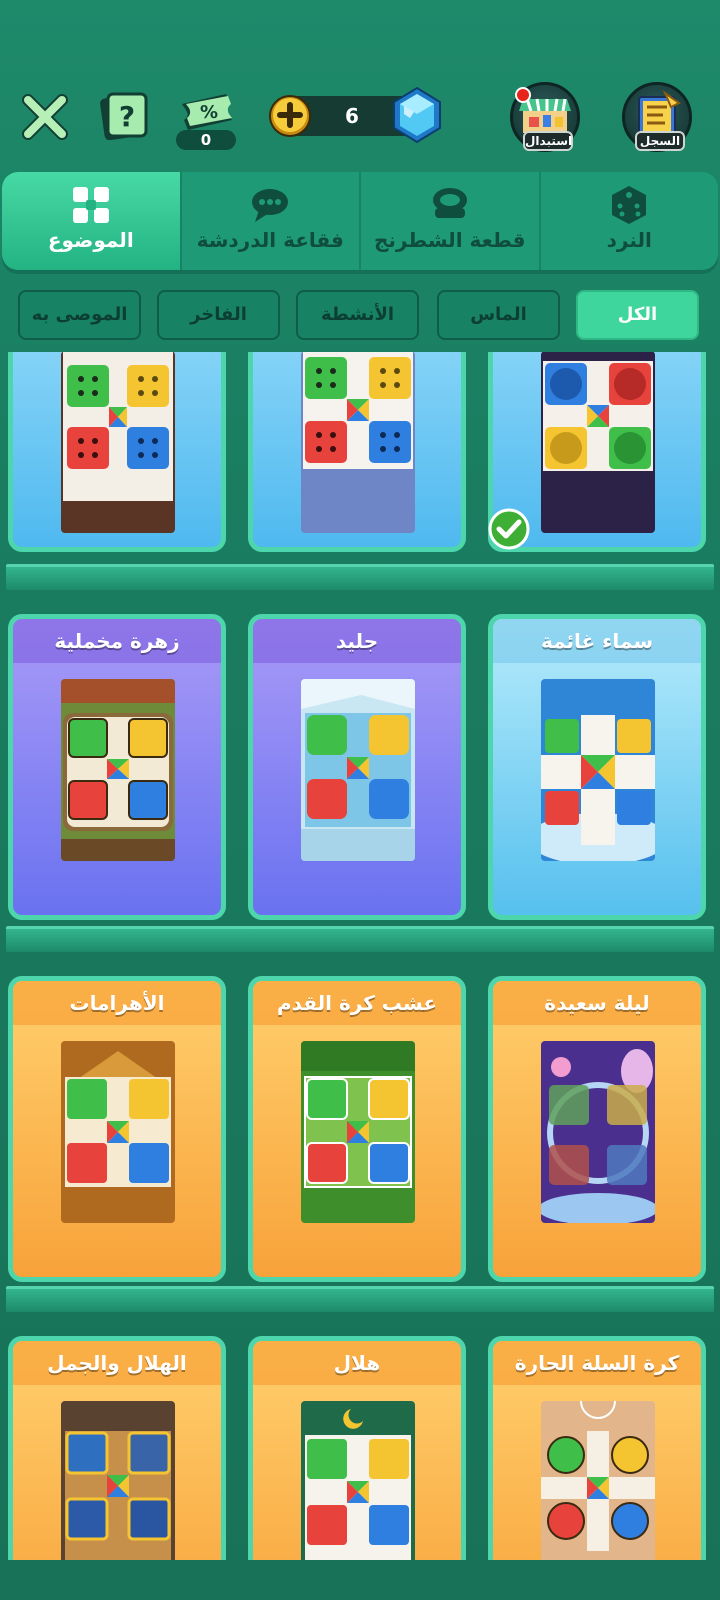 This screenshot has height=1600, width=720. What do you see at coordinates (449, 221) in the screenshot?
I see `tab-chess-piece: قطعة الشطرنج` at bounding box center [449, 221].